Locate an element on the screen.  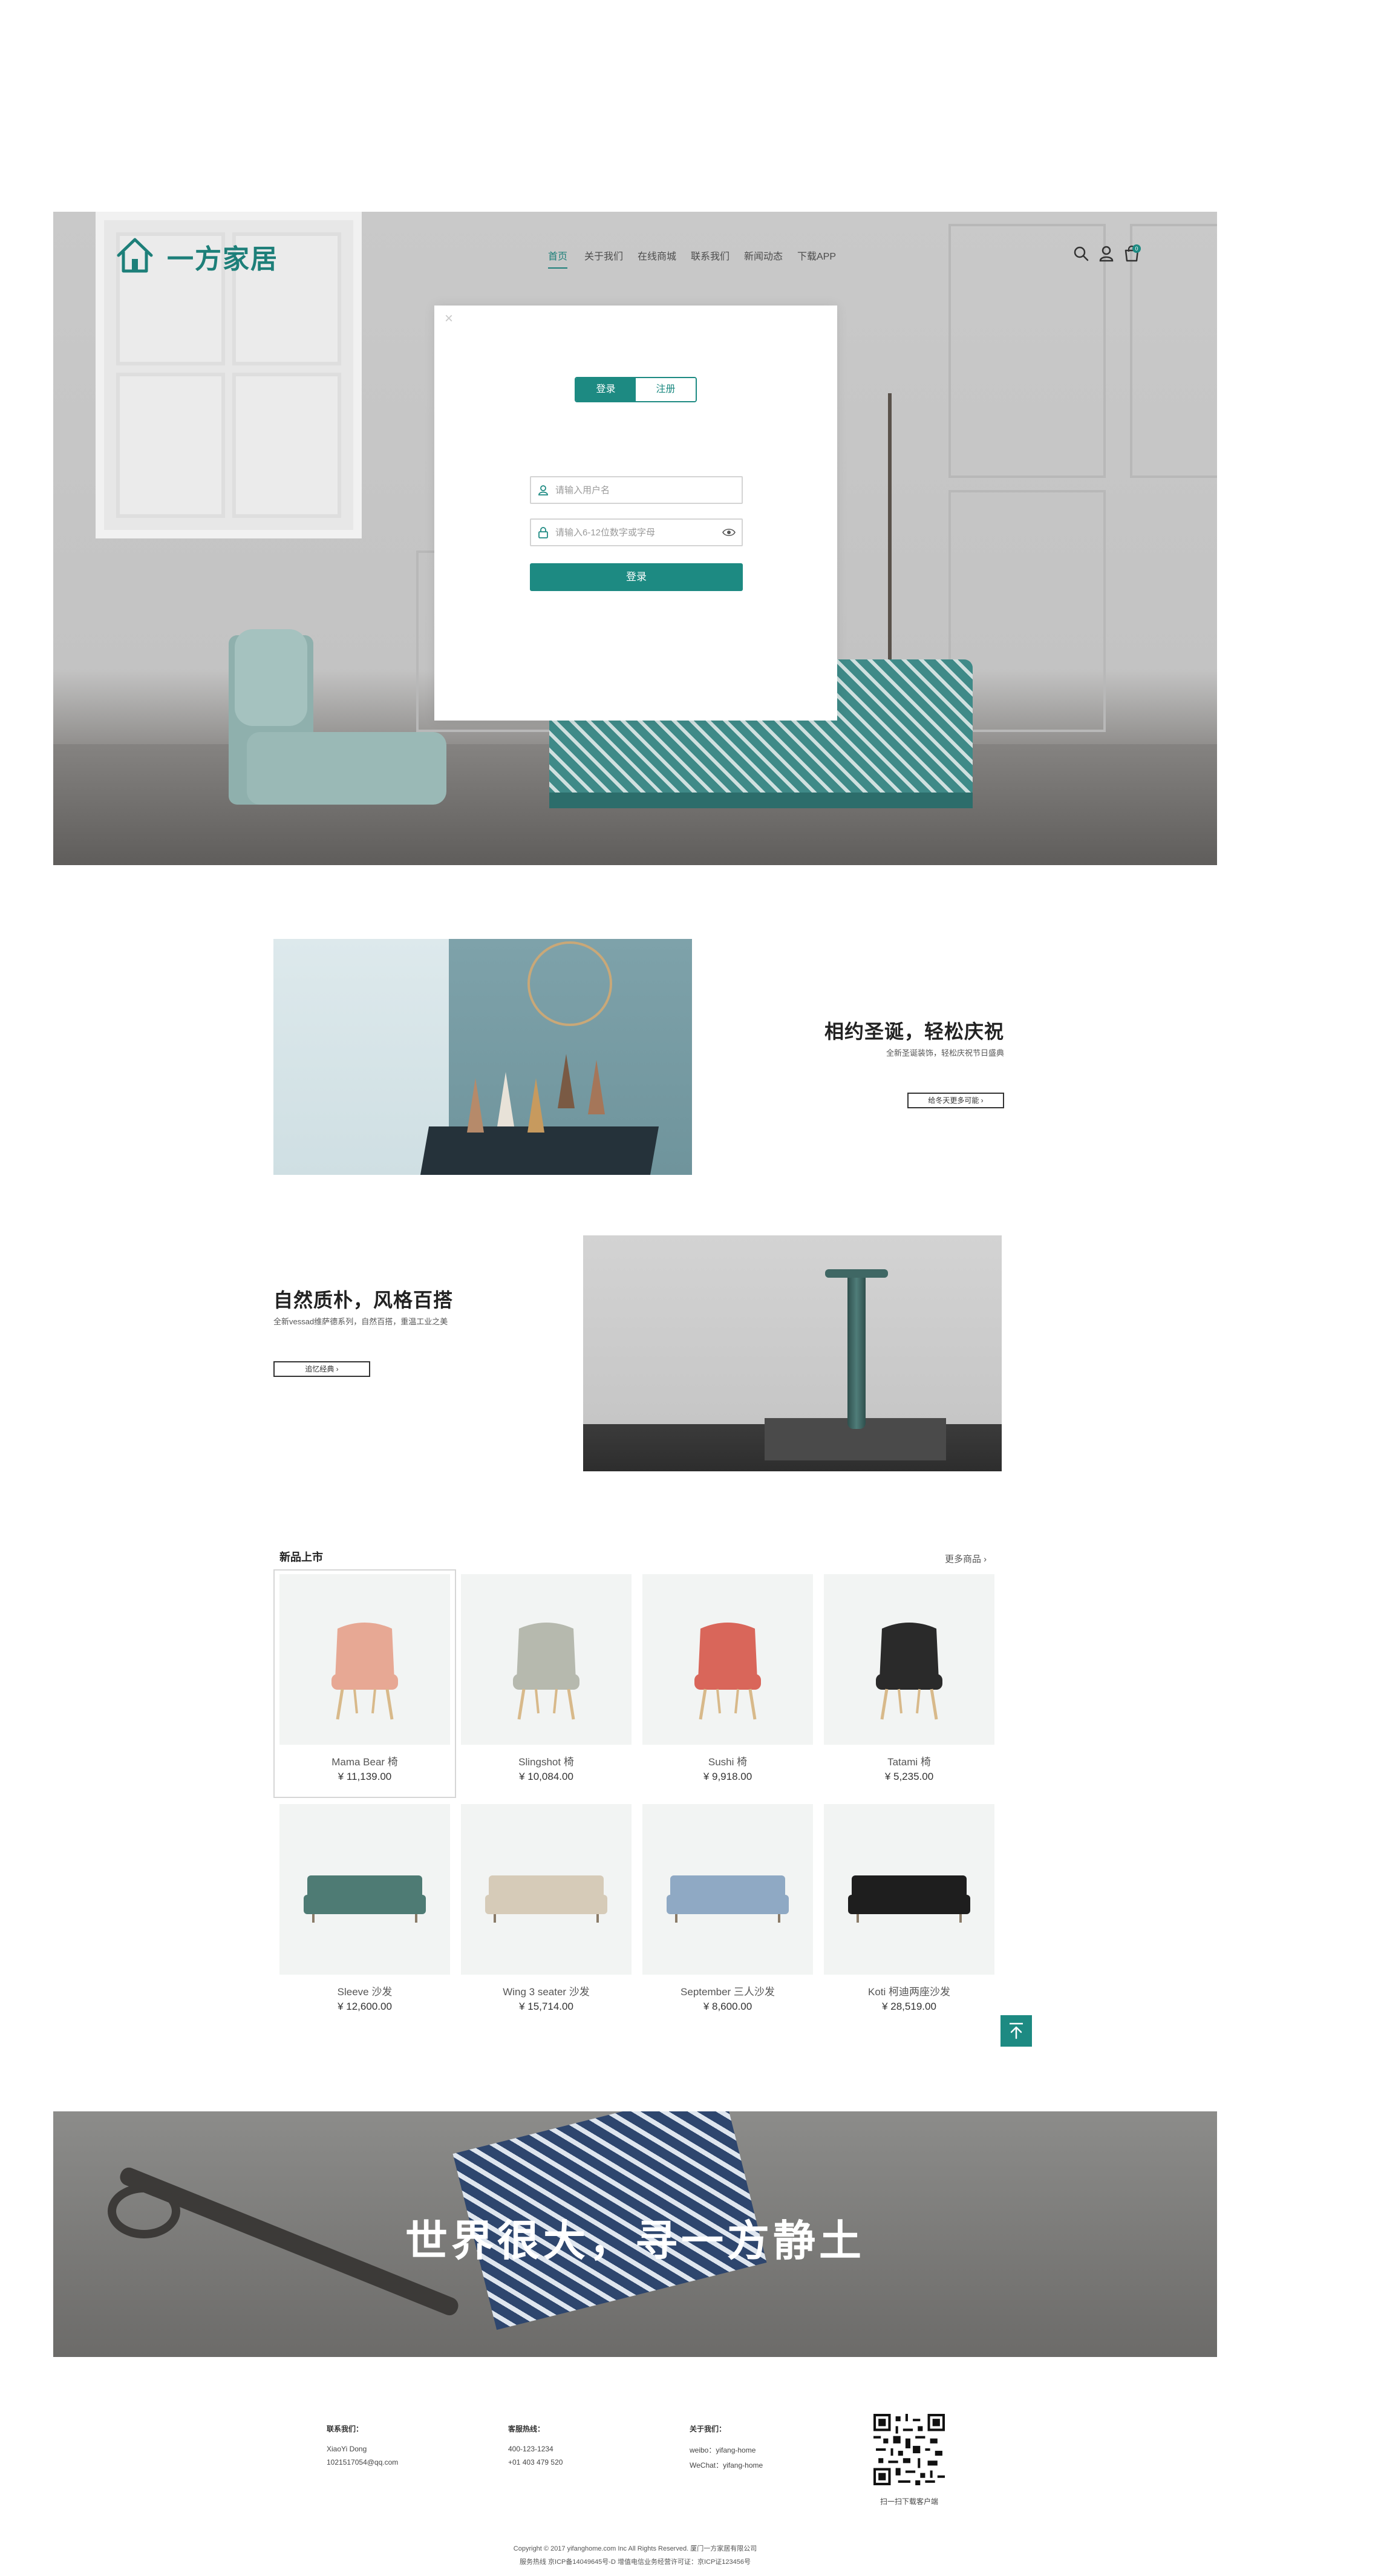
product-price: ¥ 10,084.00 is located at coordinates (546, 1776).